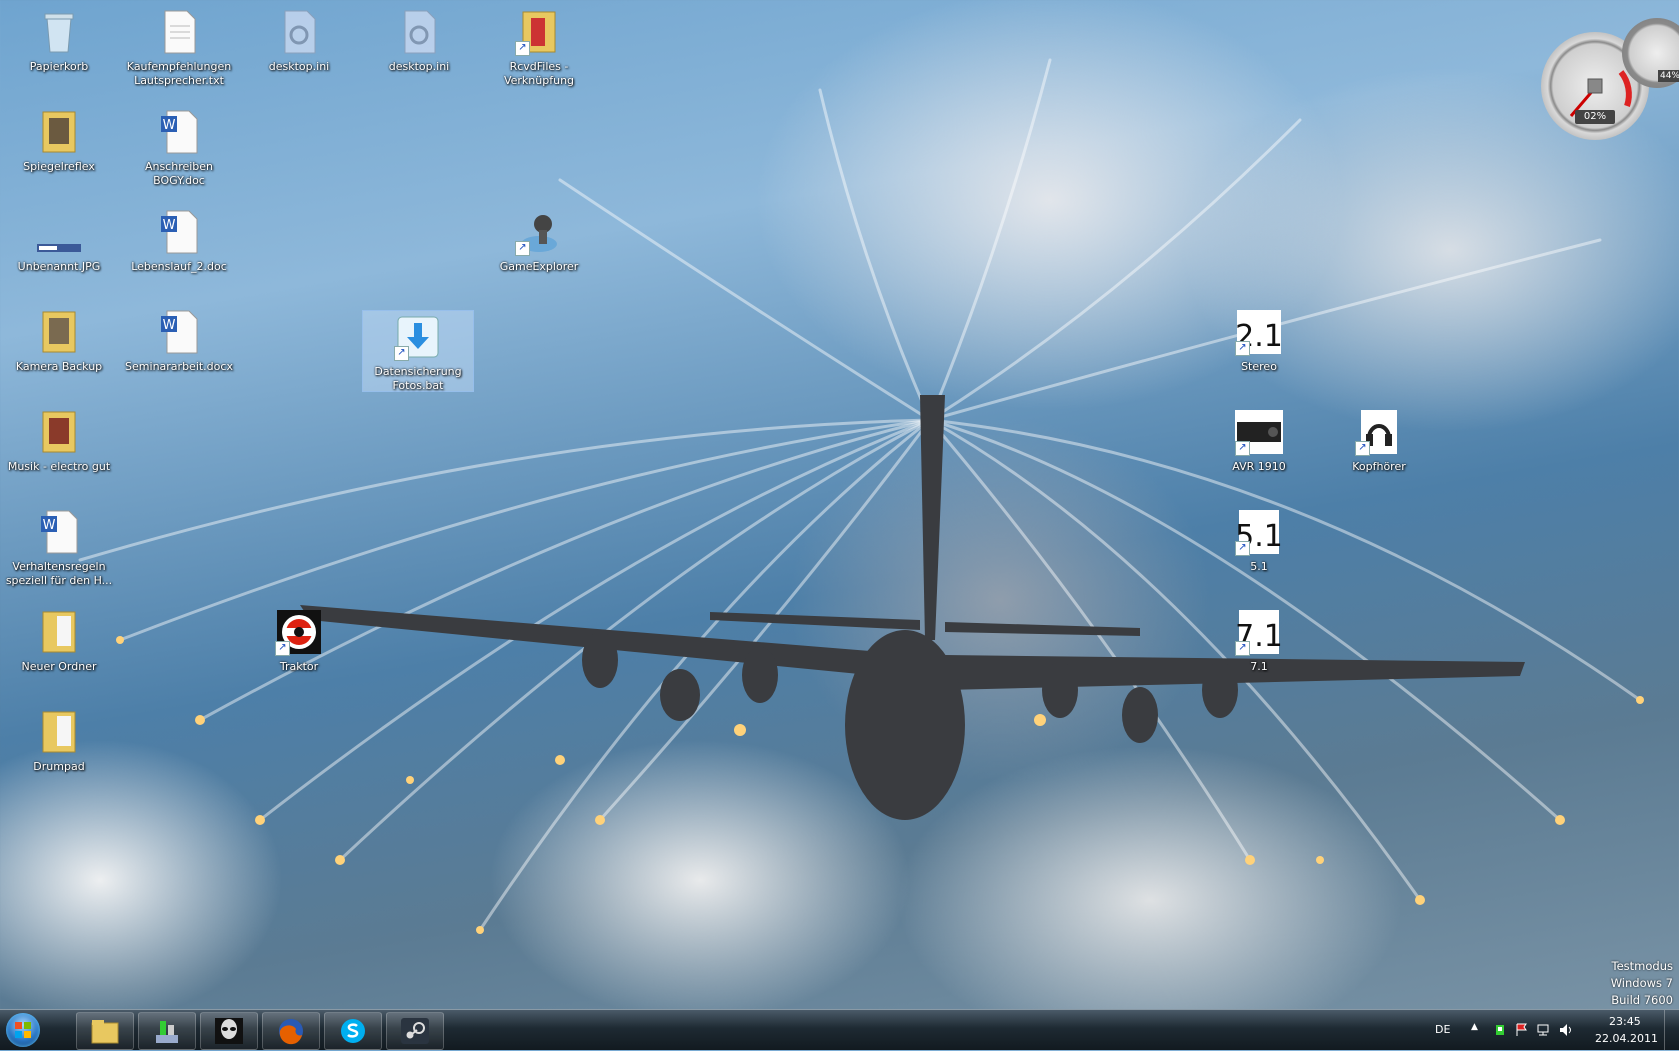  Describe the element at coordinates (1625, 1021) in the screenshot. I see `clock-time: 23:45` at that location.